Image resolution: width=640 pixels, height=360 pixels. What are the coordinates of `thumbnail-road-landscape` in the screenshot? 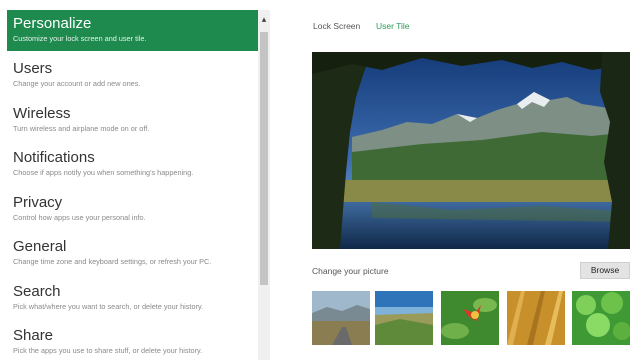 It's located at (341, 318).